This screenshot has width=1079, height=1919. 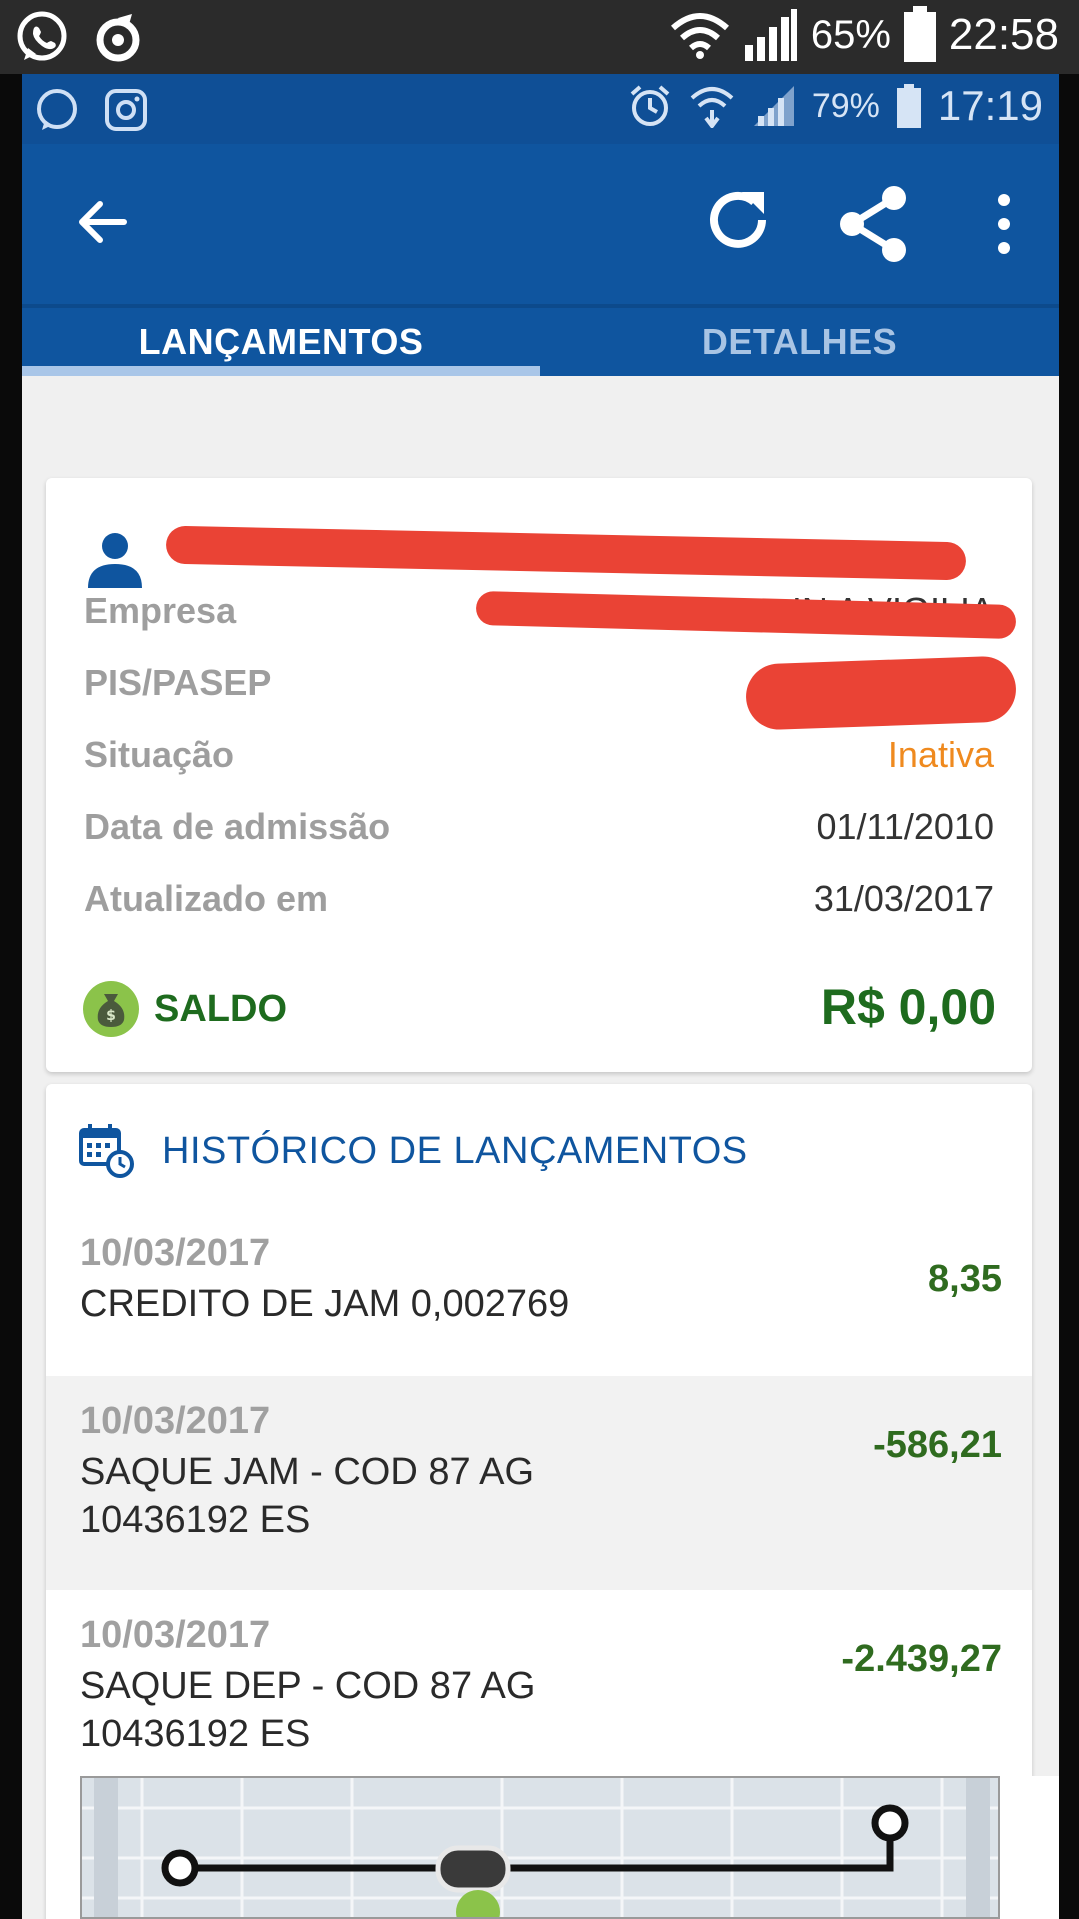 What do you see at coordinates (1004, 224) in the screenshot?
I see `more-vert-icon` at bounding box center [1004, 224].